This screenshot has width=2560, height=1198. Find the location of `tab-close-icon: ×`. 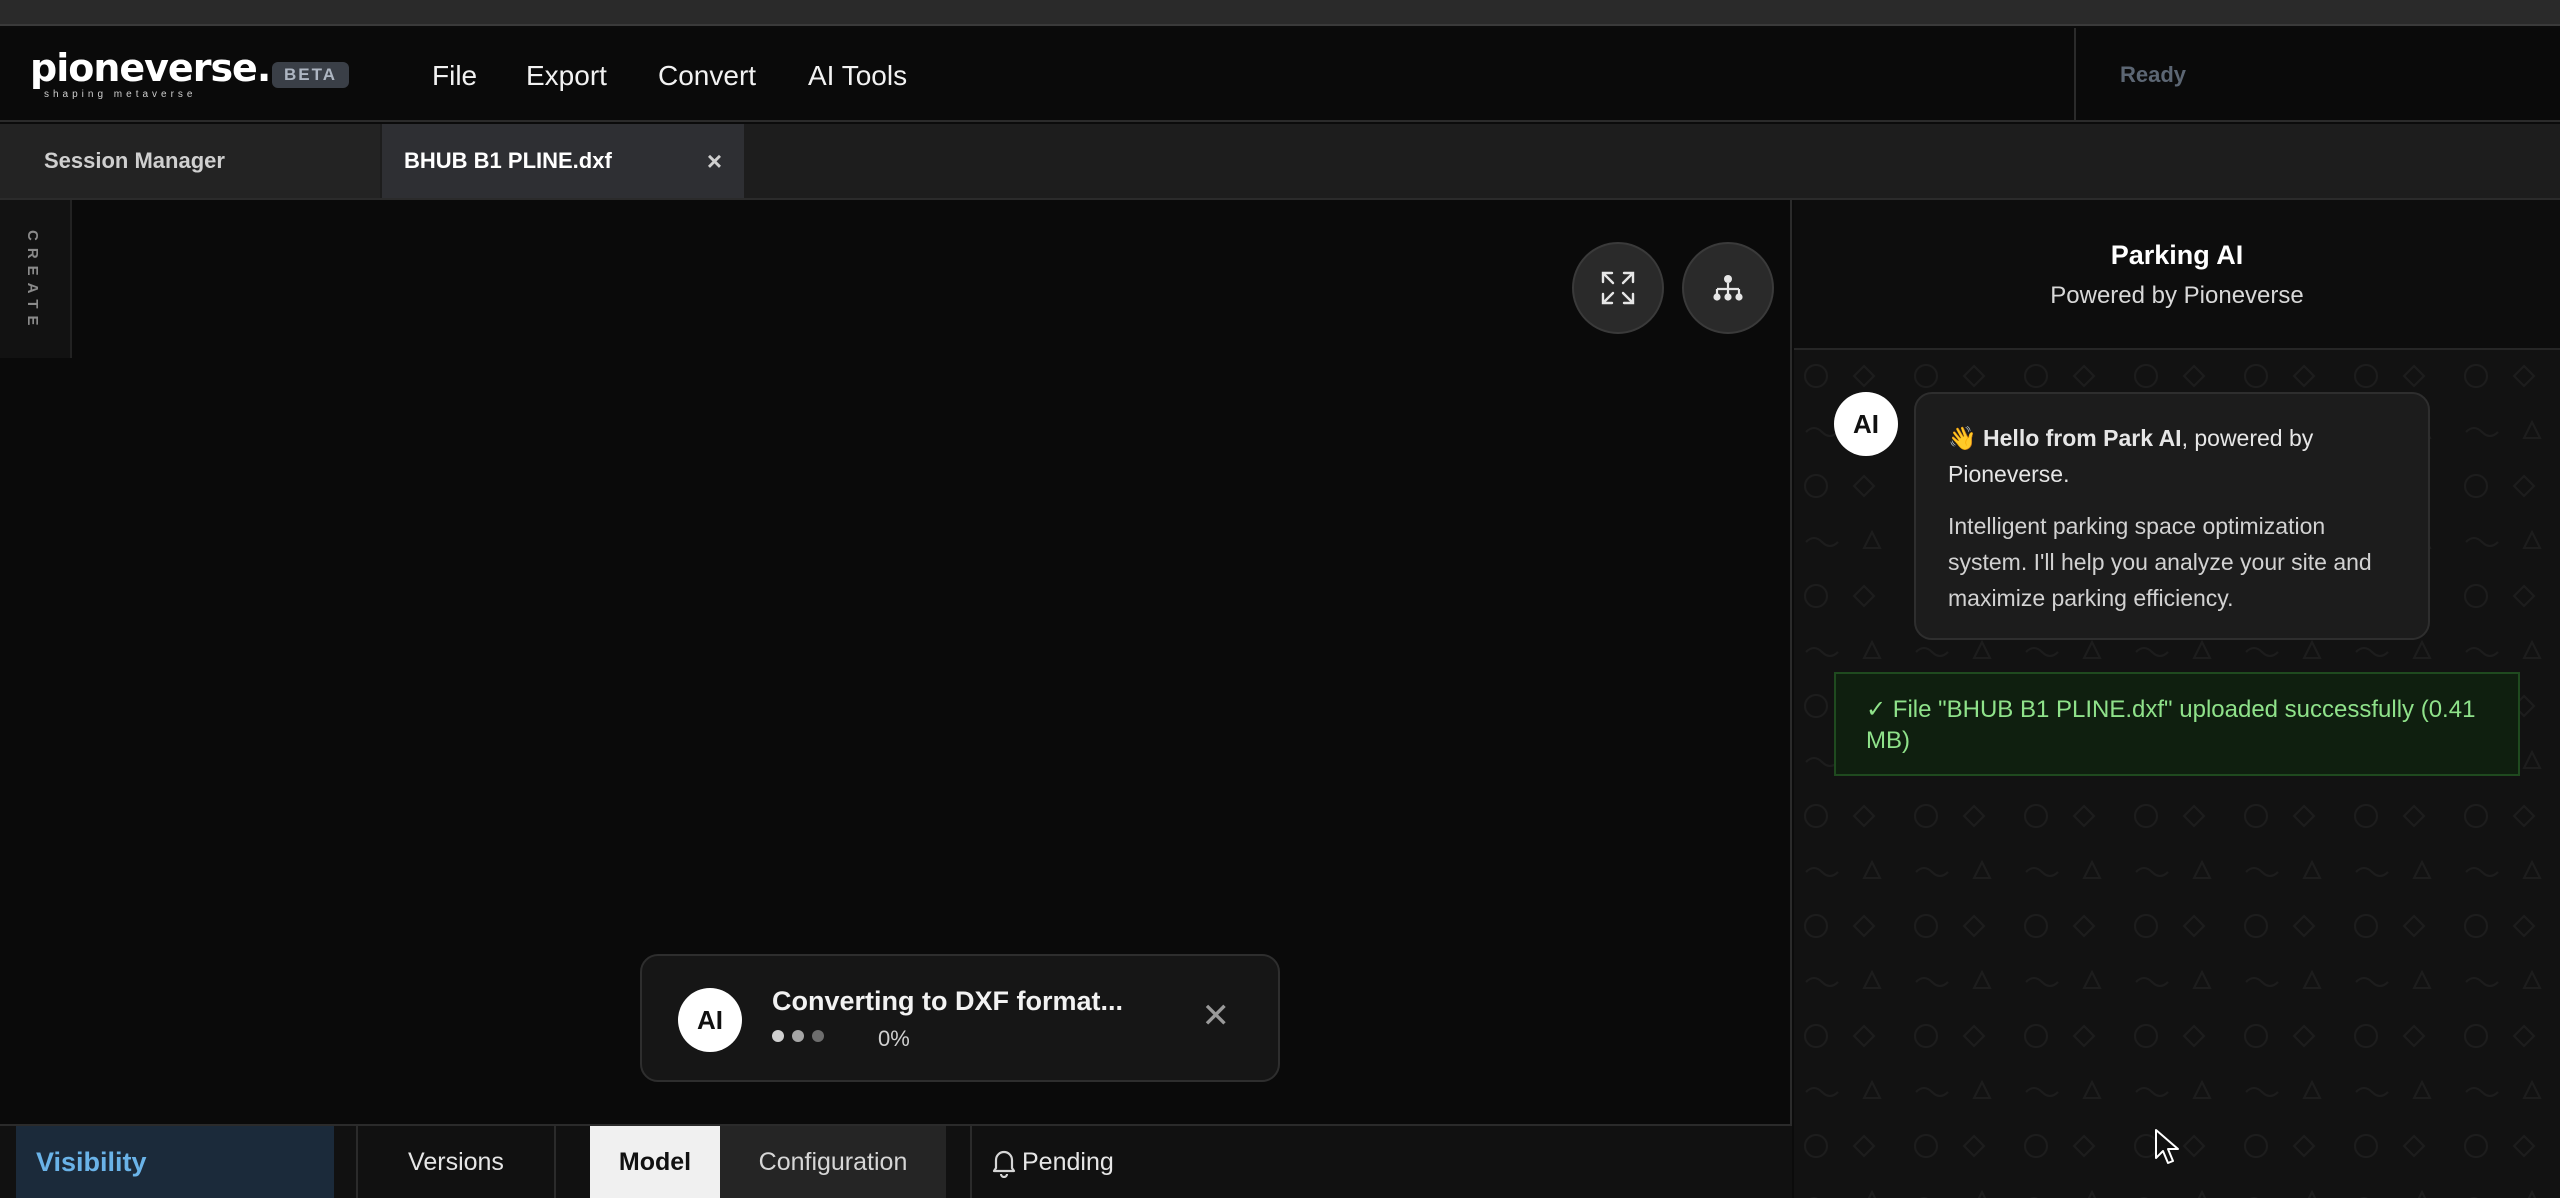

tab-close-icon: × is located at coordinates (714, 161).